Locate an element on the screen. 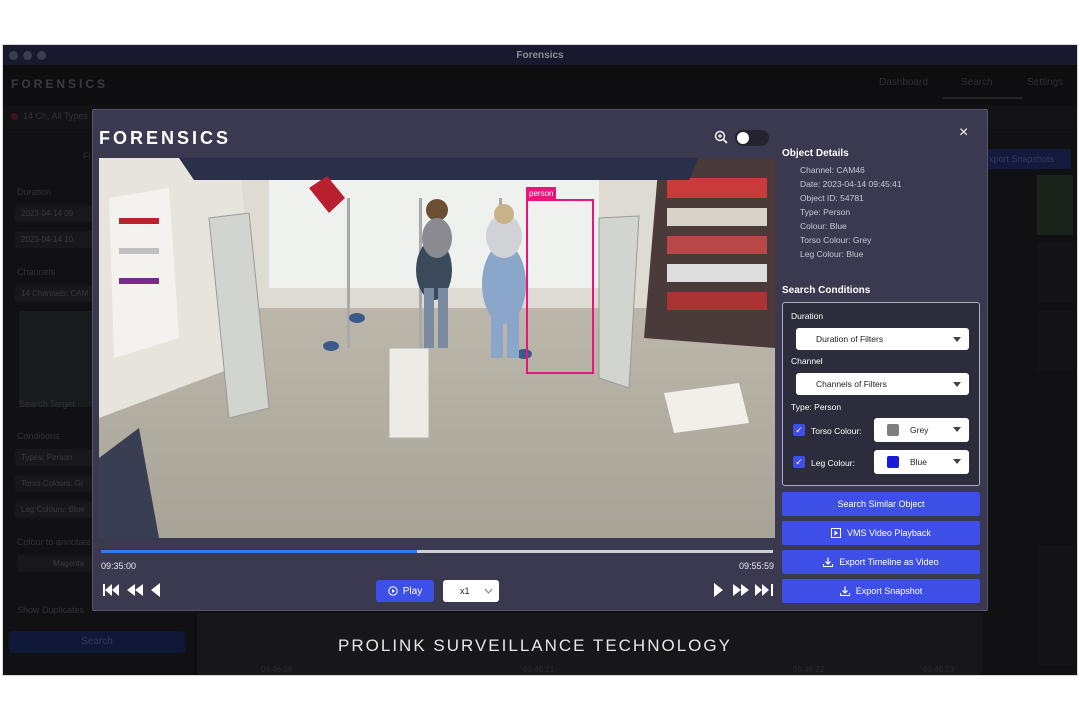  detail-channel: Channel: CAM46 is located at coordinates (832, 170).